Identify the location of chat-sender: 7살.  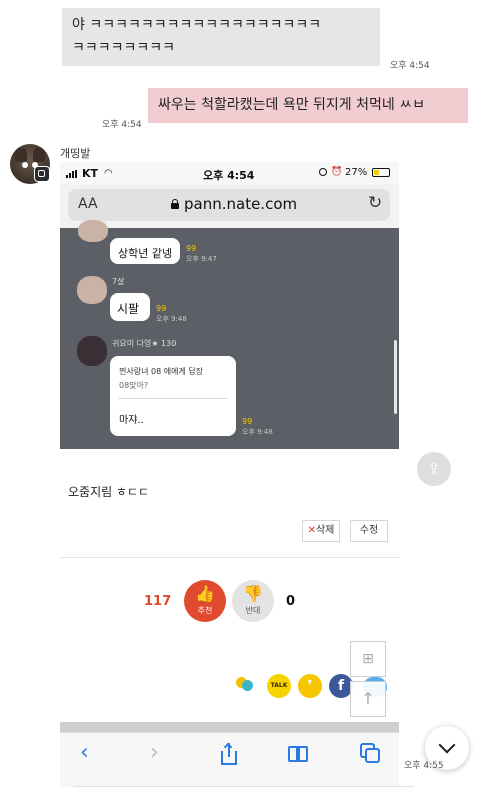
(118, 281).